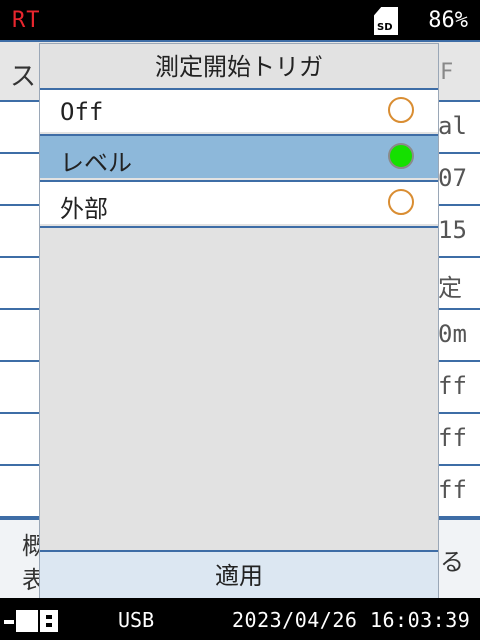  I want to click on radio-selected-icon, so click(401, 156).